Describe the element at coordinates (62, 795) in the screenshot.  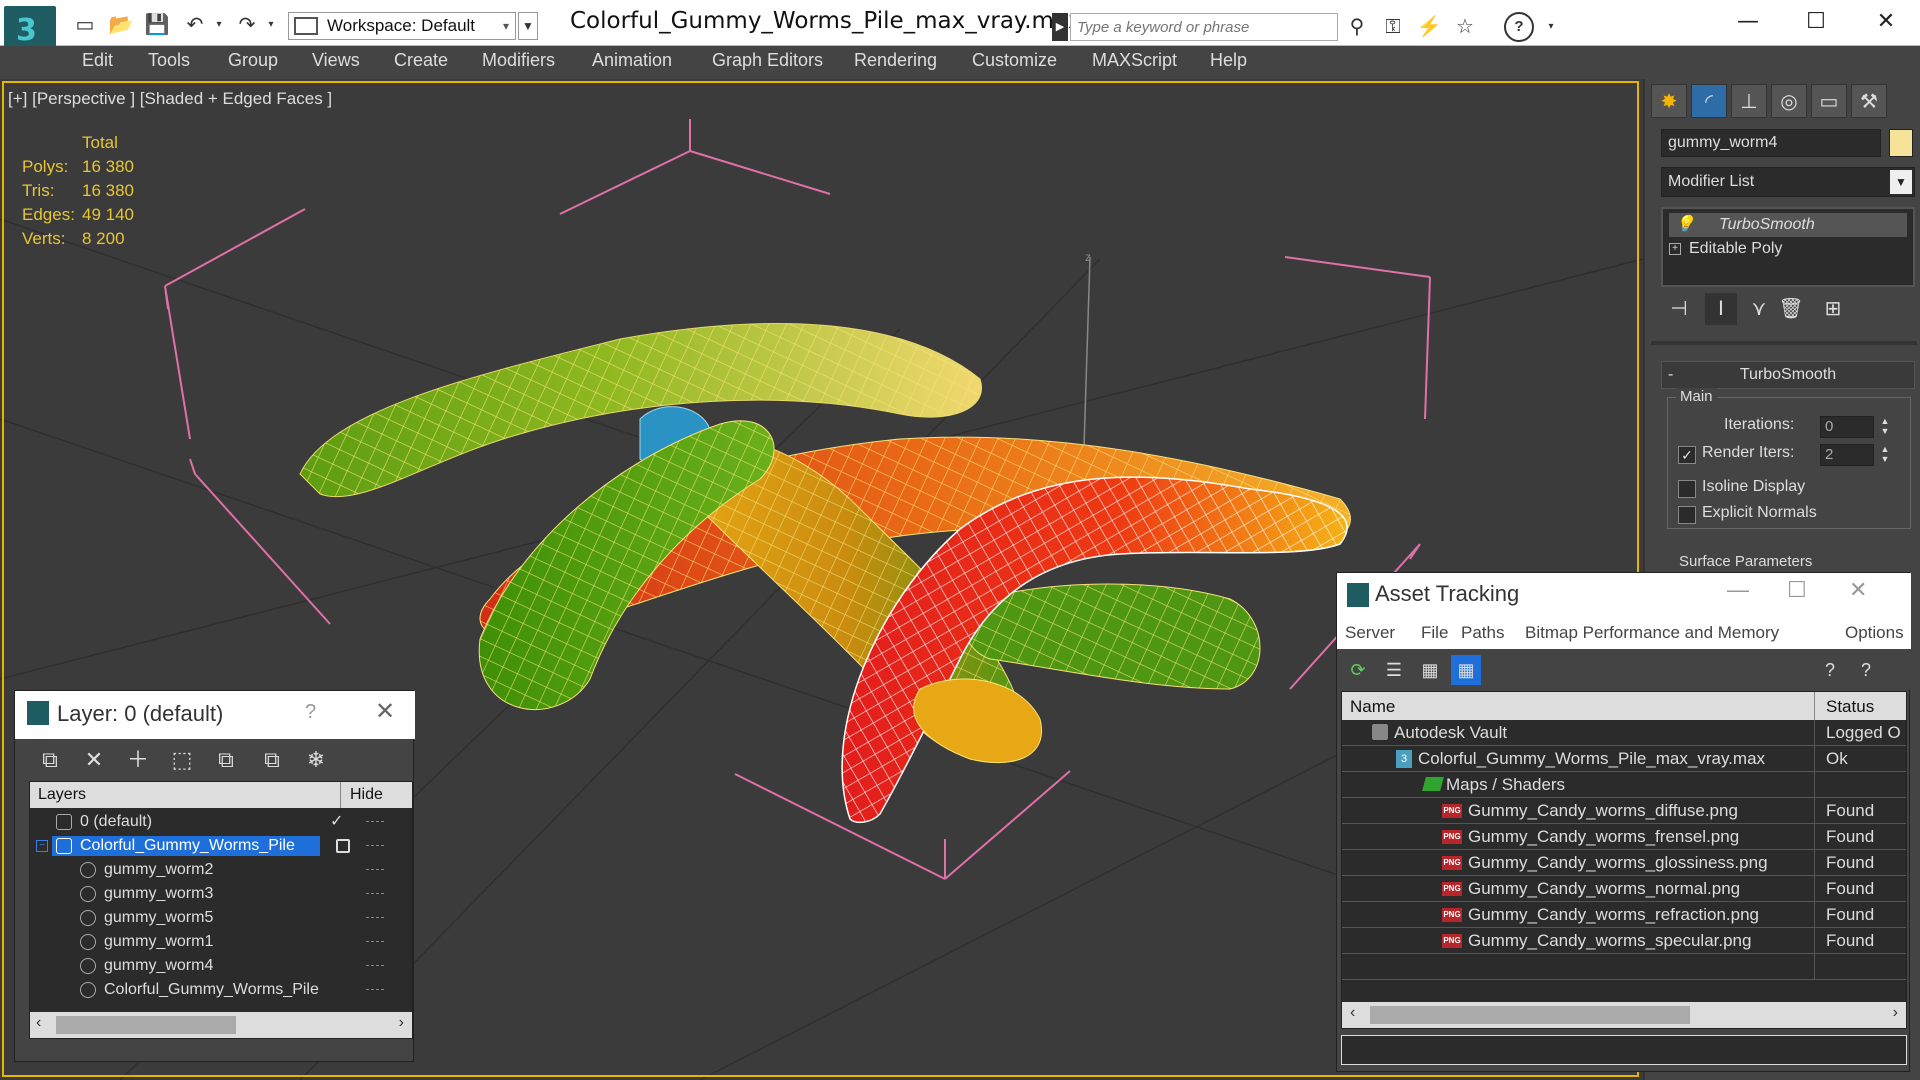
I see `column-header-layers: Layers` at that location.